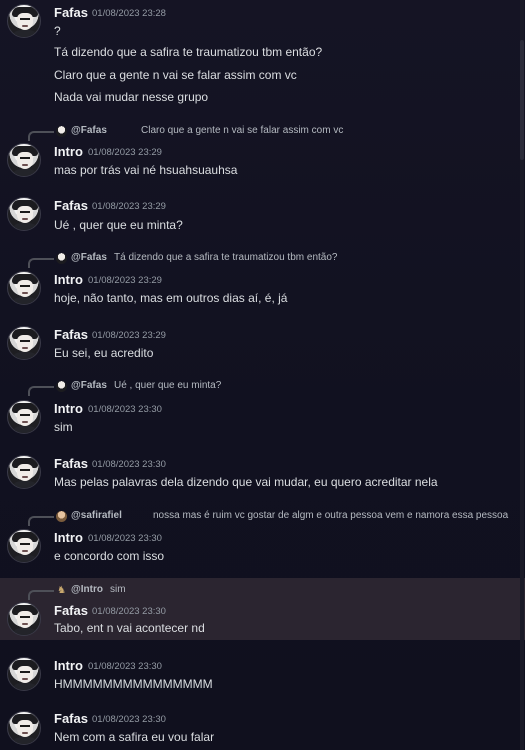 The image size is (525, 750). What do you see at coordinates (262, 669) in the screenshot?
I see `message-group: Intro 01/08/2023 23:30 HMMMMMMMMMMMMMMM` at bounding box center [262, 669].